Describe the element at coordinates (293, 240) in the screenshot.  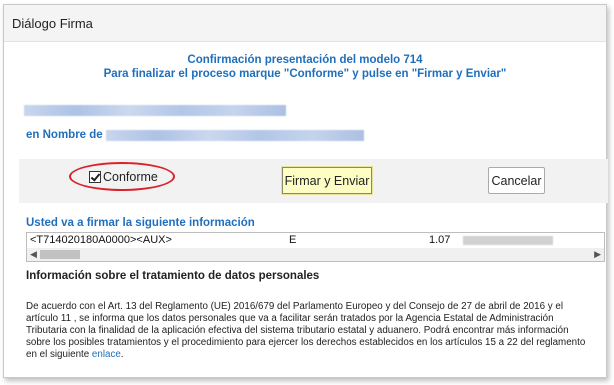
I see `sign-info-flag: E` at that location.